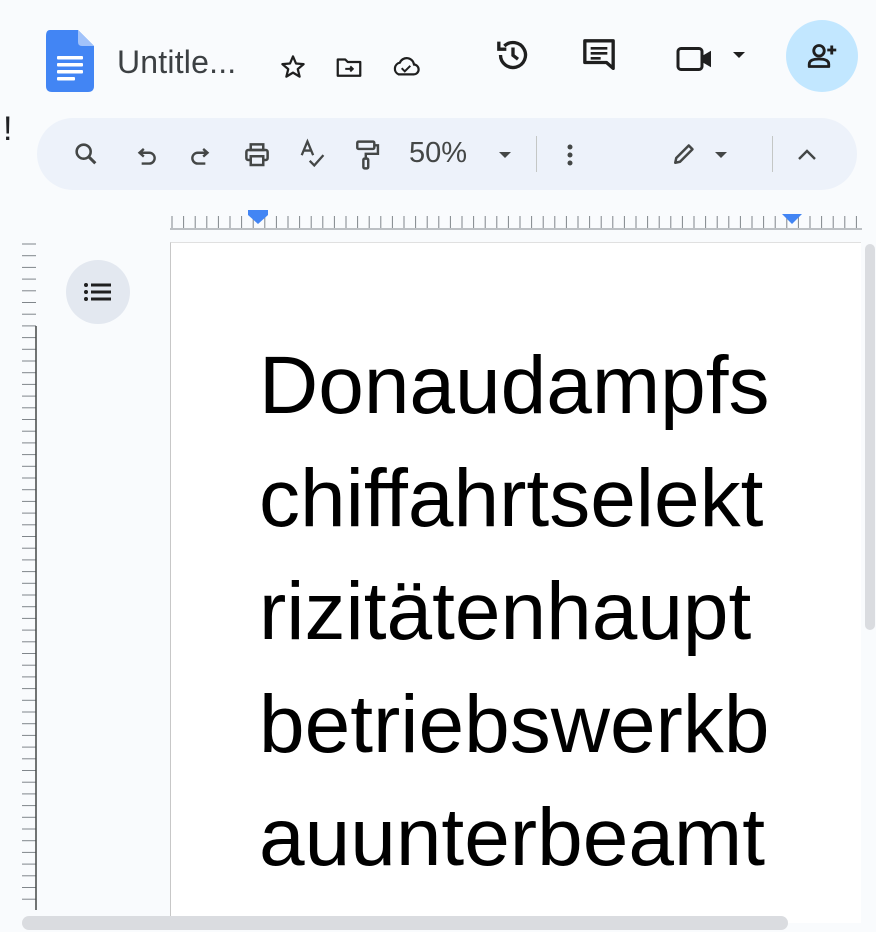 The width and height of the screenshot is (876, 932). I want to click on version-history-icon, so click(513, 55).